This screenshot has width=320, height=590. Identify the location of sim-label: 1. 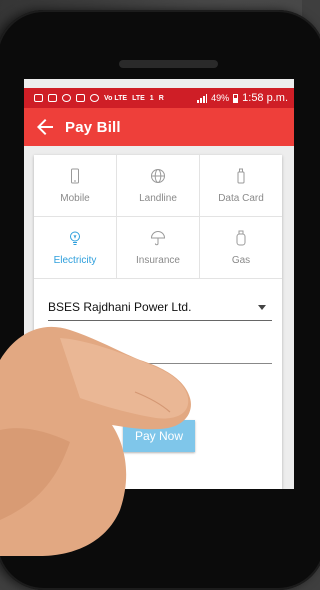
(151, 98).